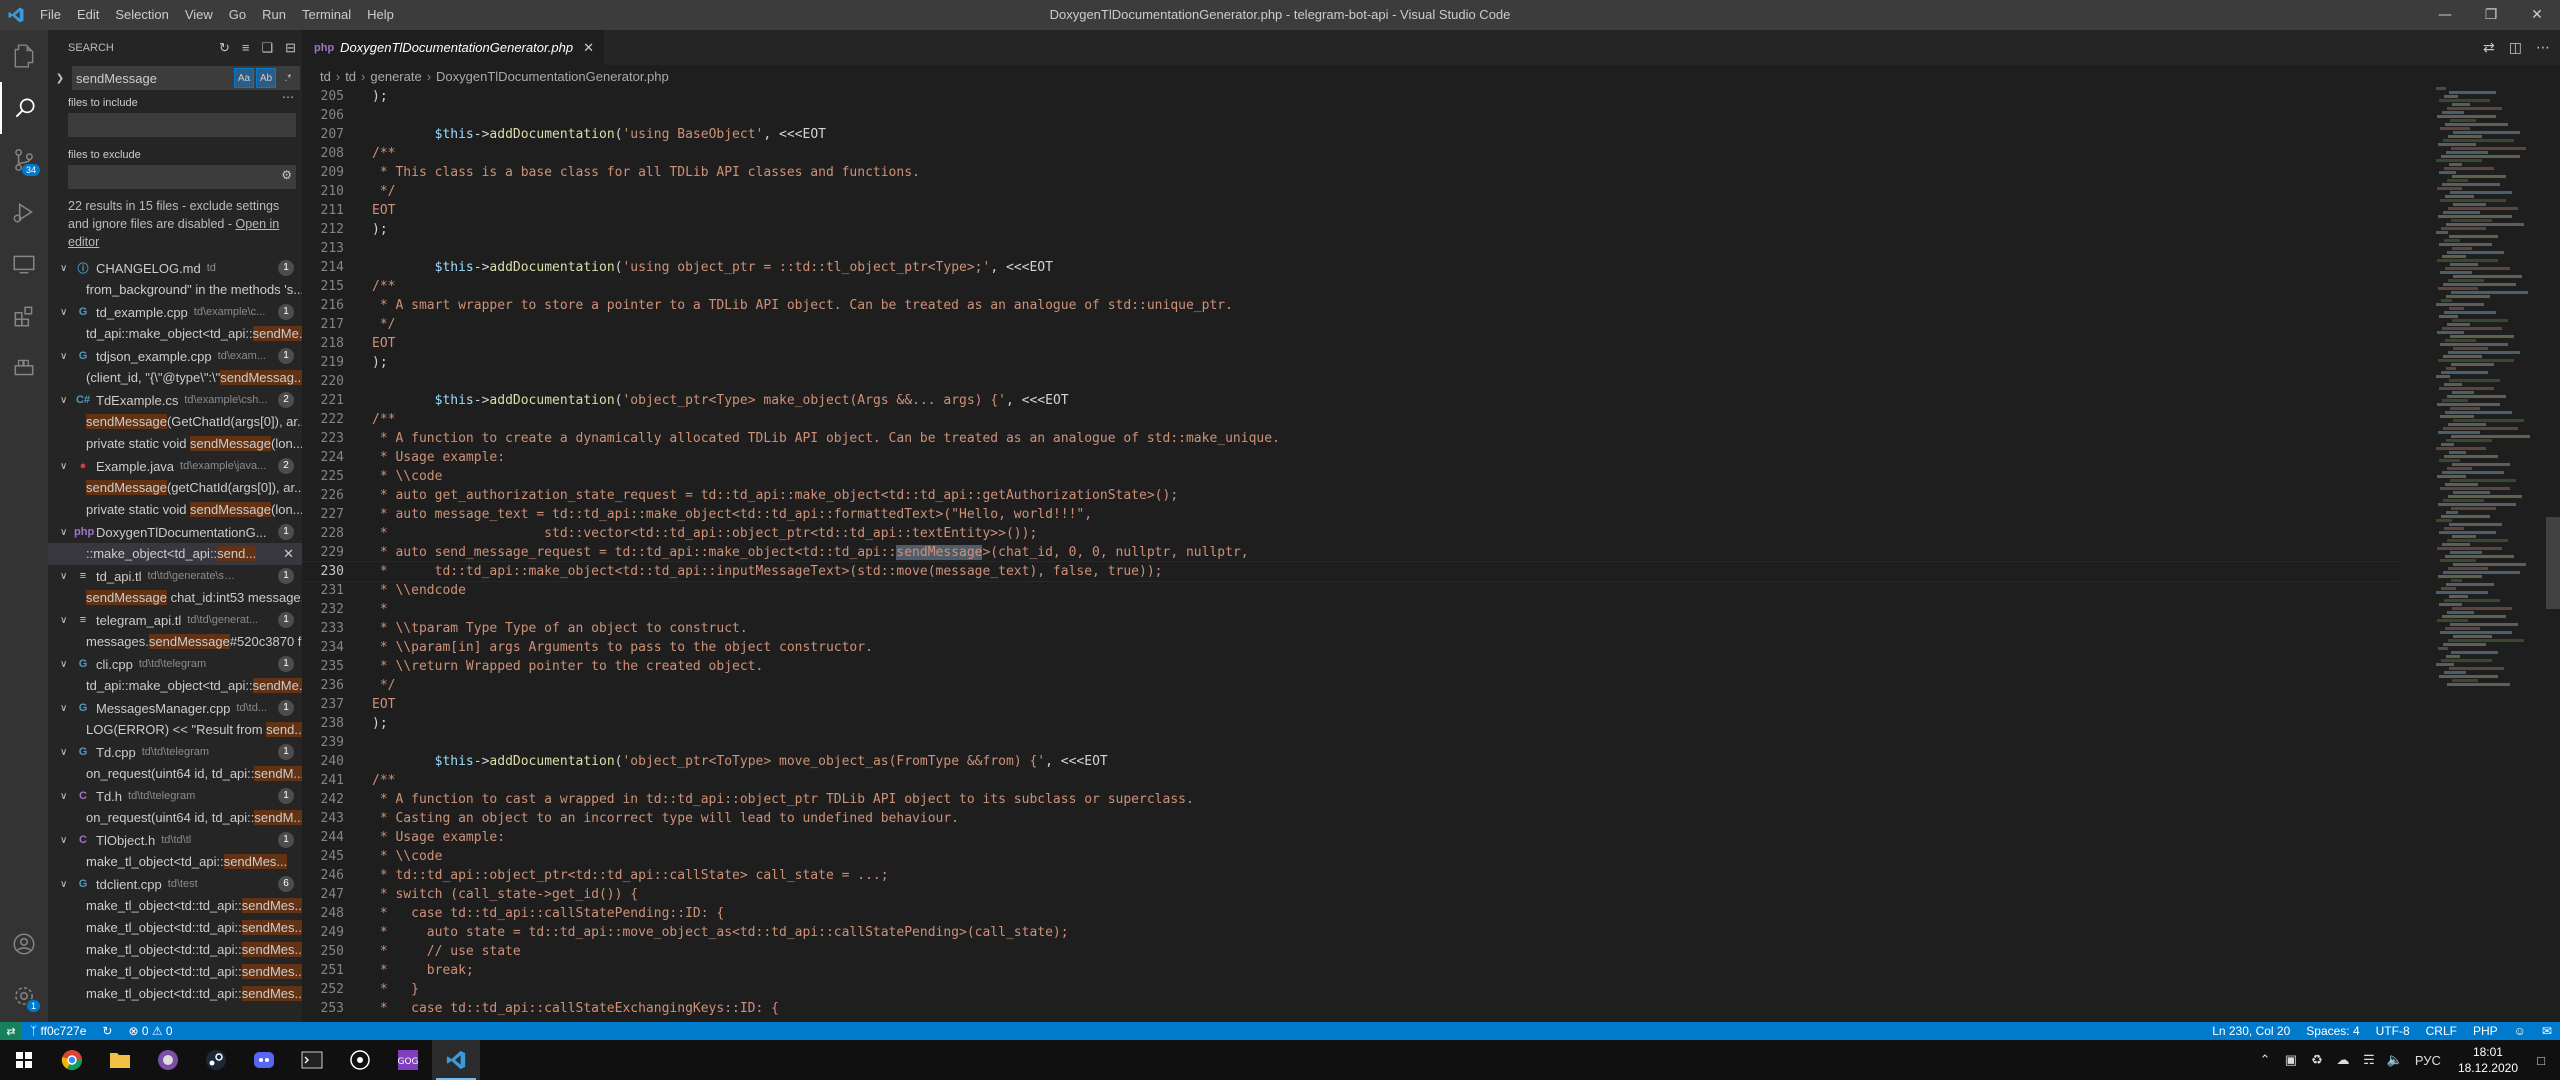 The image size is (2560, 1080). Describe the element at coordinates (2485, 1031) in the screenshot. I see `language-mode: PHP` at that location.